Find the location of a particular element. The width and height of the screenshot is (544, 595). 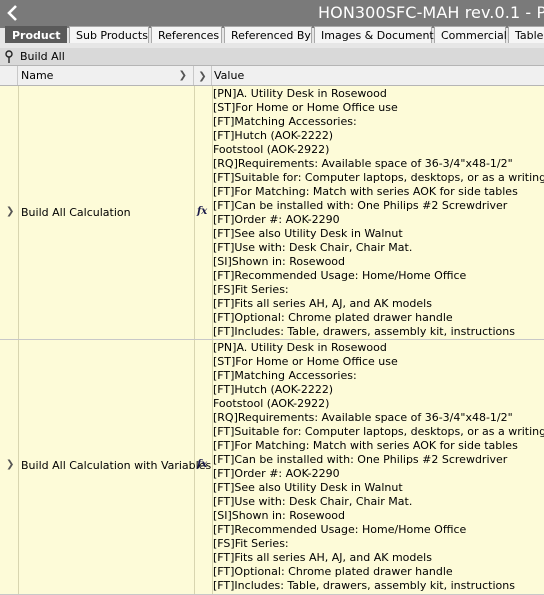

grid-header: Name ❯ ❯ Value is located at coordinates (272, 76).